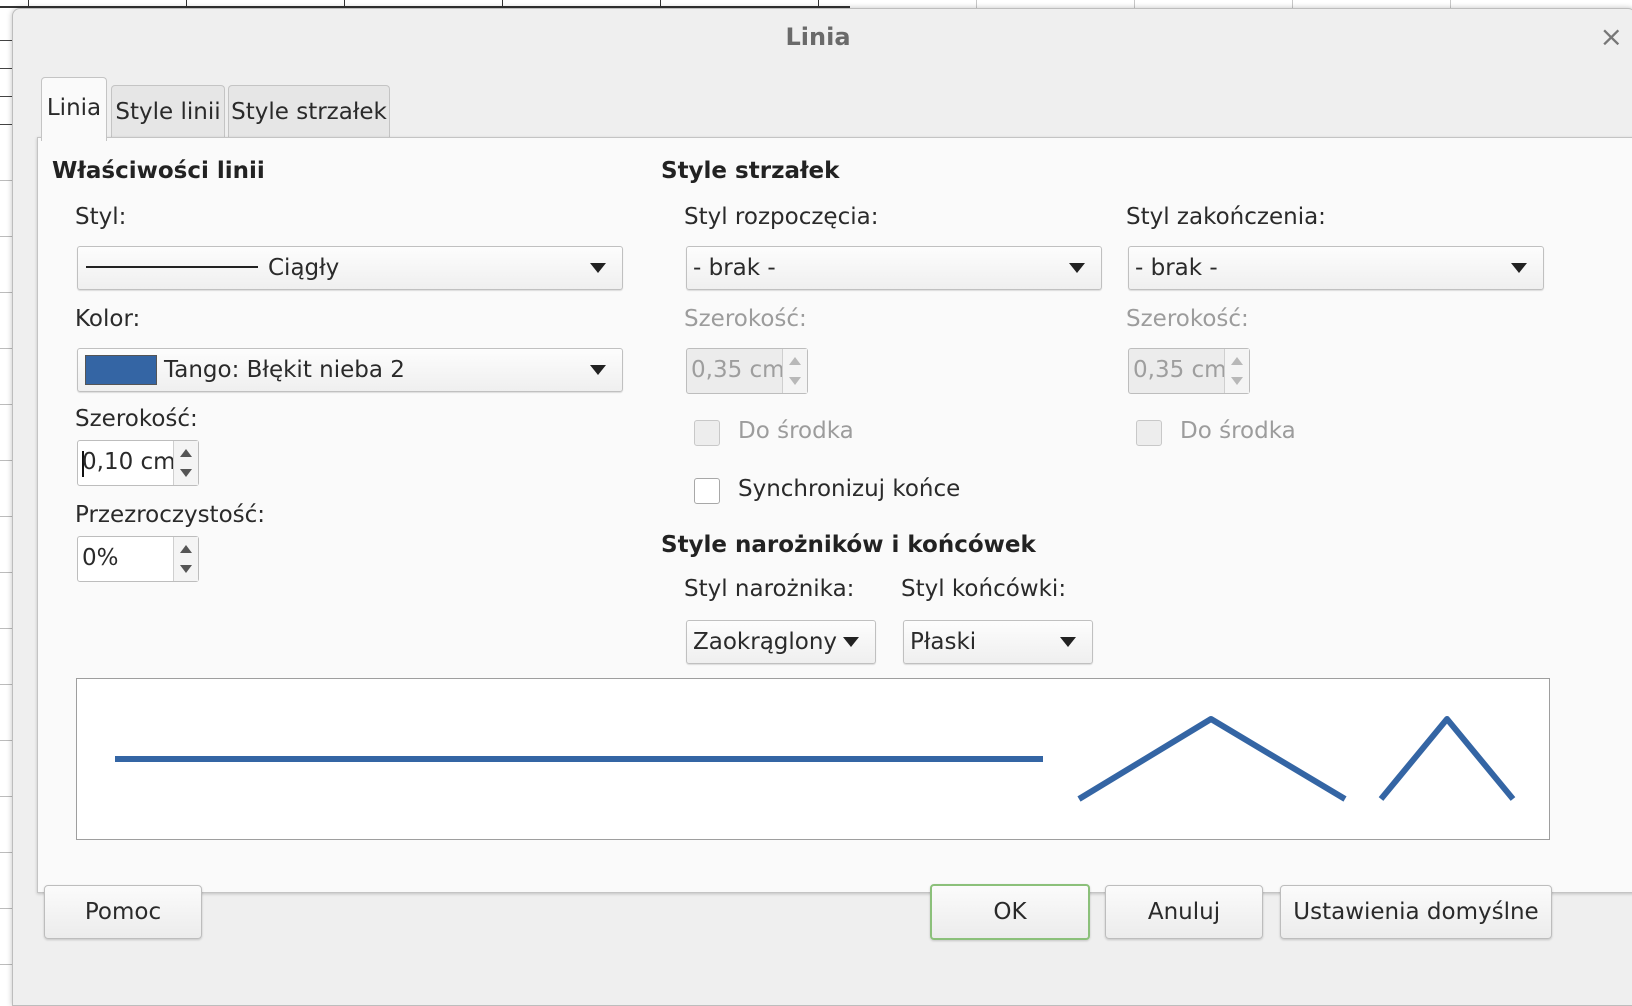 The image size is (1632, 1006). I want to click on cap-style-label: Styl końcówki:, so click(984, 589).